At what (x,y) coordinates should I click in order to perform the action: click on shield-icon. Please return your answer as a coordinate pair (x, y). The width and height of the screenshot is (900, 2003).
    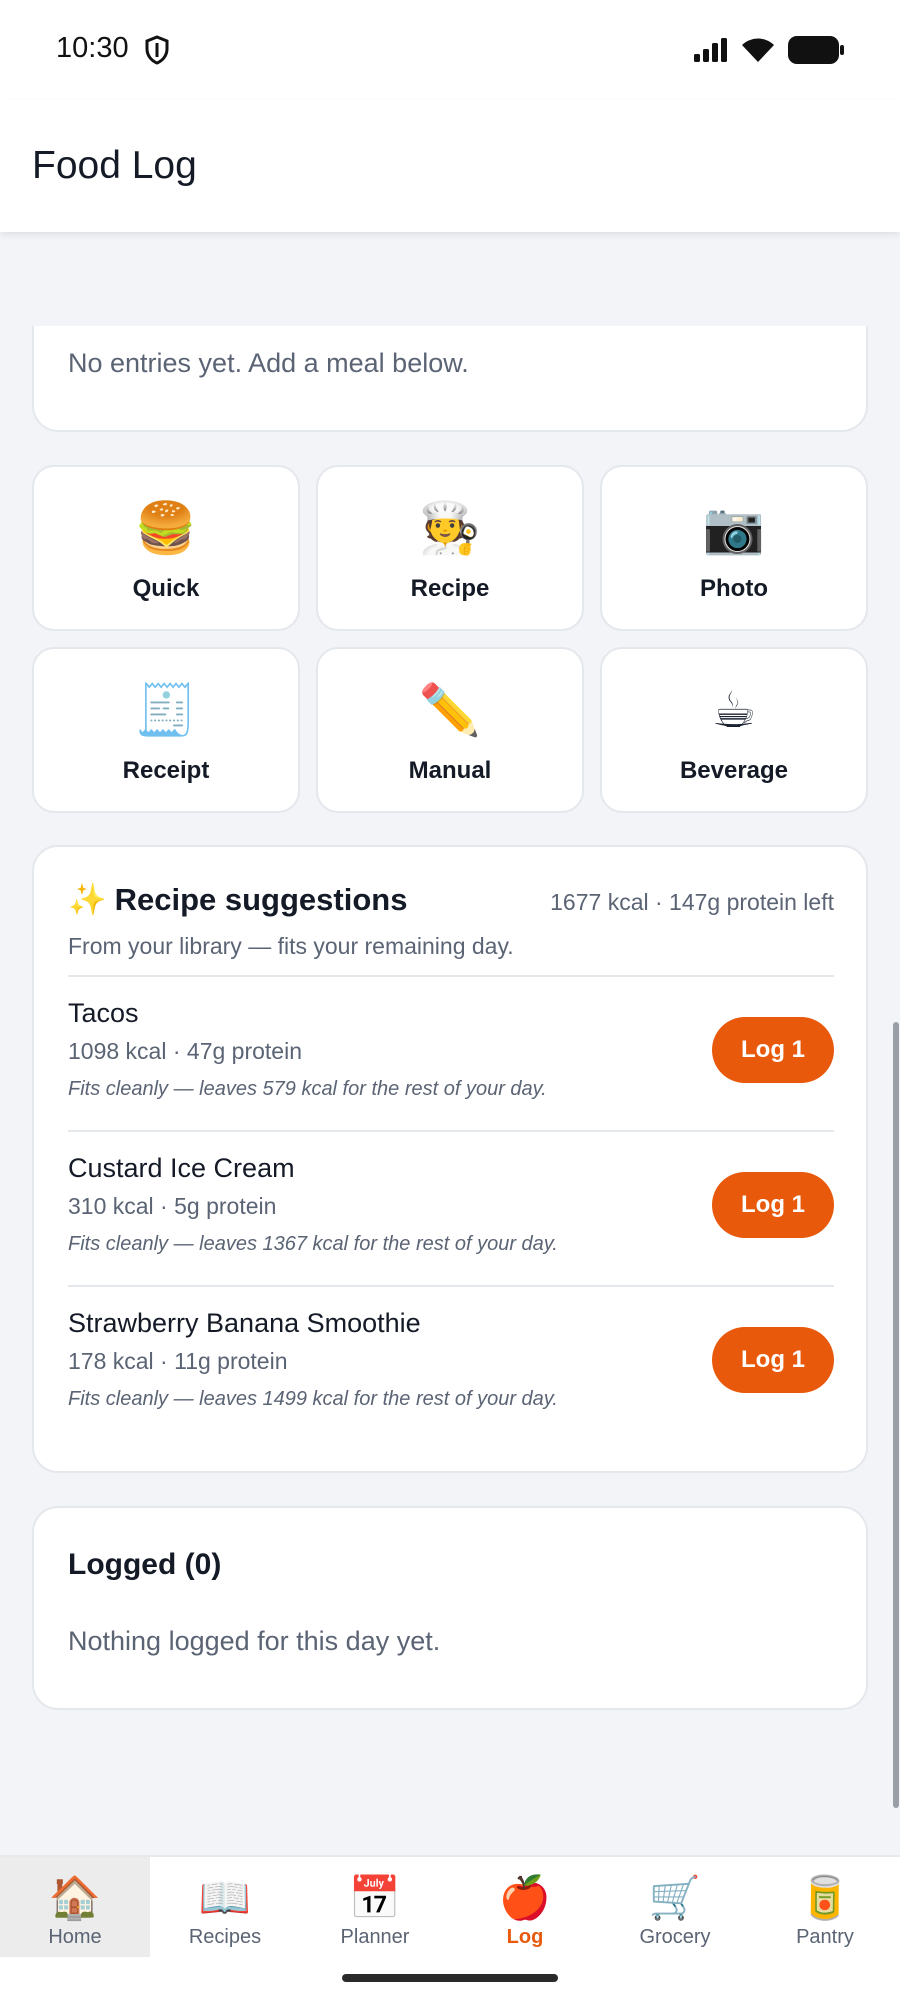
    Looking at the image, I should click on (157, 50).